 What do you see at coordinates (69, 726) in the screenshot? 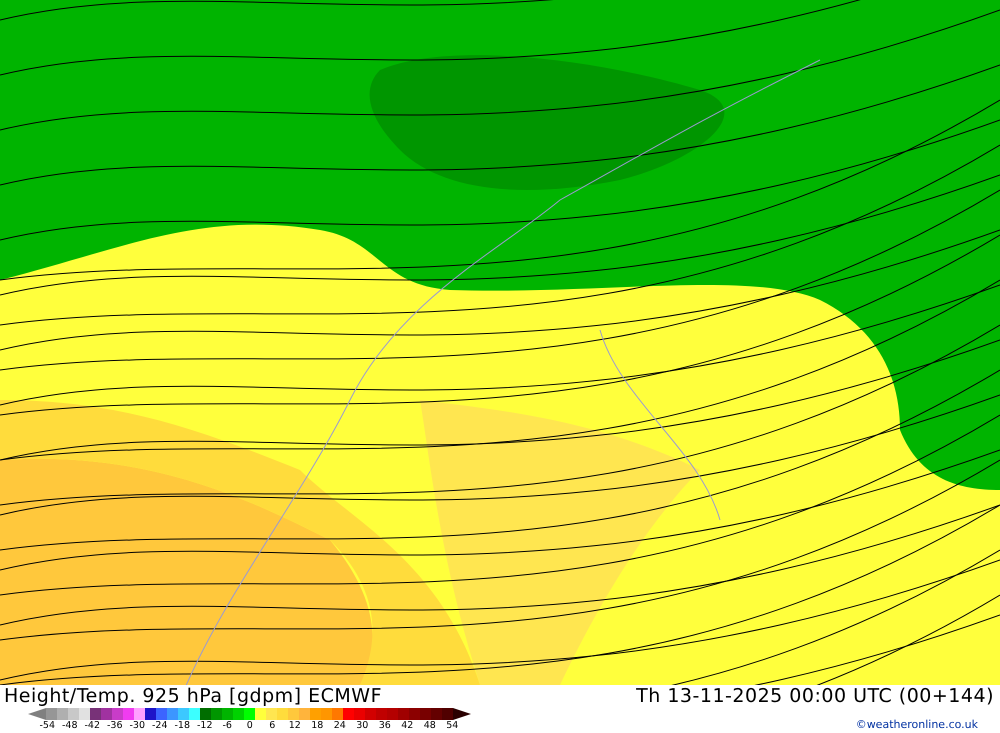
I see `scale-label: -48` at bounding box center [69, 726].